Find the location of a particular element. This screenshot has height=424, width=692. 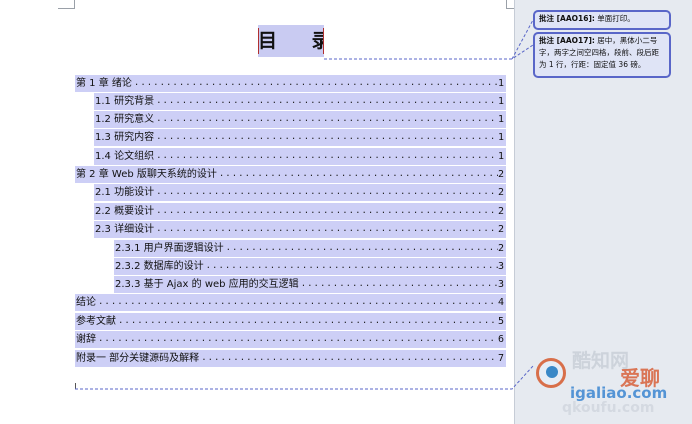

toc-entry-page-number: 6 is located at coordinates (500, 339).